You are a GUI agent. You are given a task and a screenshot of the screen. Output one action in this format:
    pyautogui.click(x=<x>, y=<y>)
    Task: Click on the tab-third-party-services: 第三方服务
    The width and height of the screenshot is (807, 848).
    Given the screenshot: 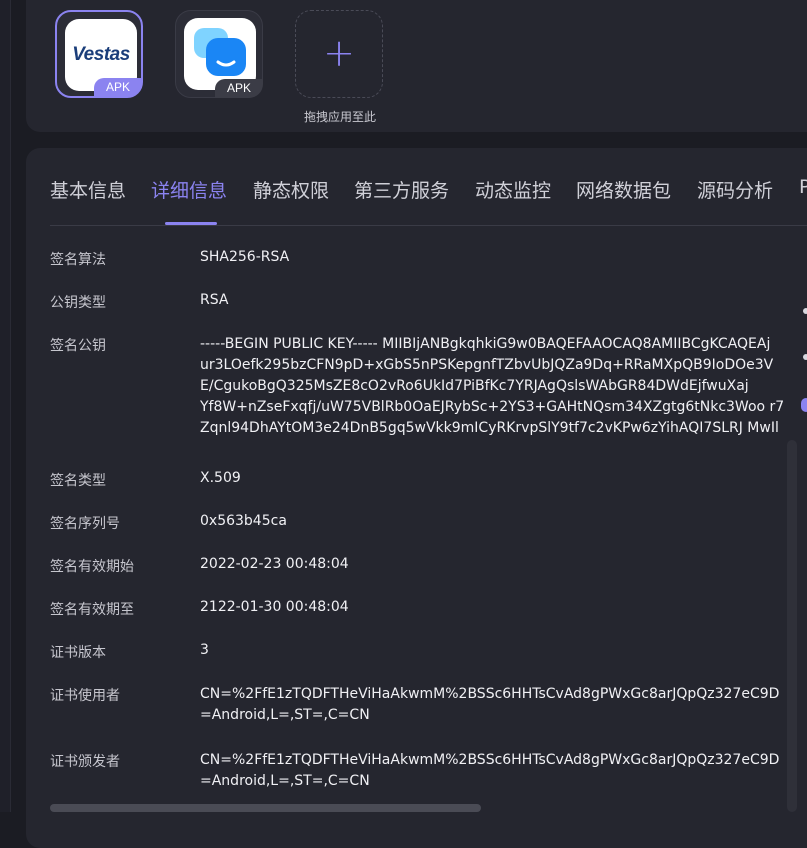 What is the action you would take?
    pyautogui.click(x=401, y=189)
    